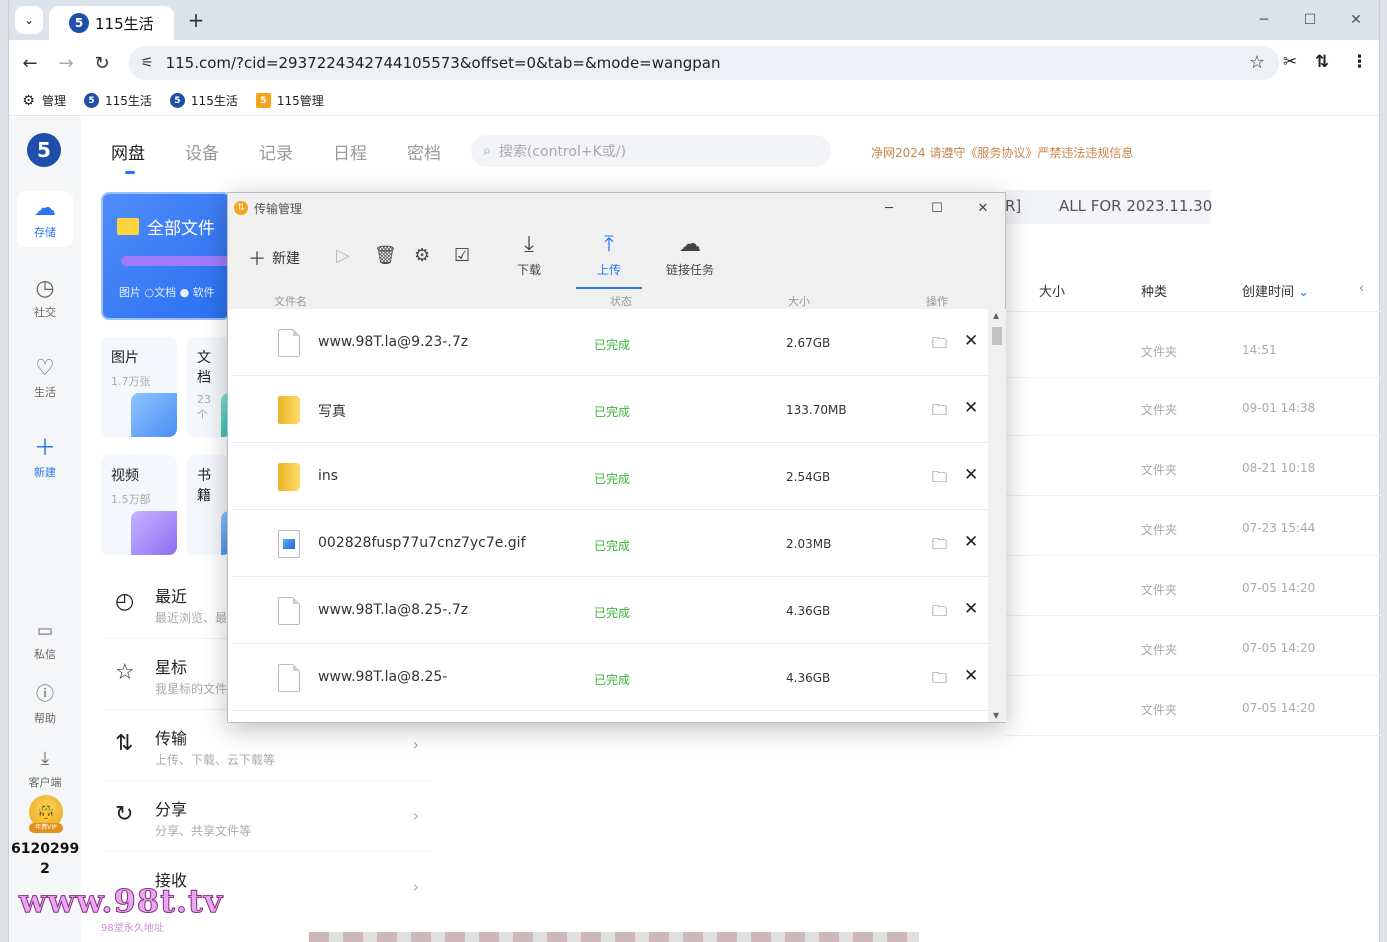 The image size is (1387, 942). Describe the element at coordinates (422, 255) in the screenshot. I see `settings-icon: ⚙` at that location.